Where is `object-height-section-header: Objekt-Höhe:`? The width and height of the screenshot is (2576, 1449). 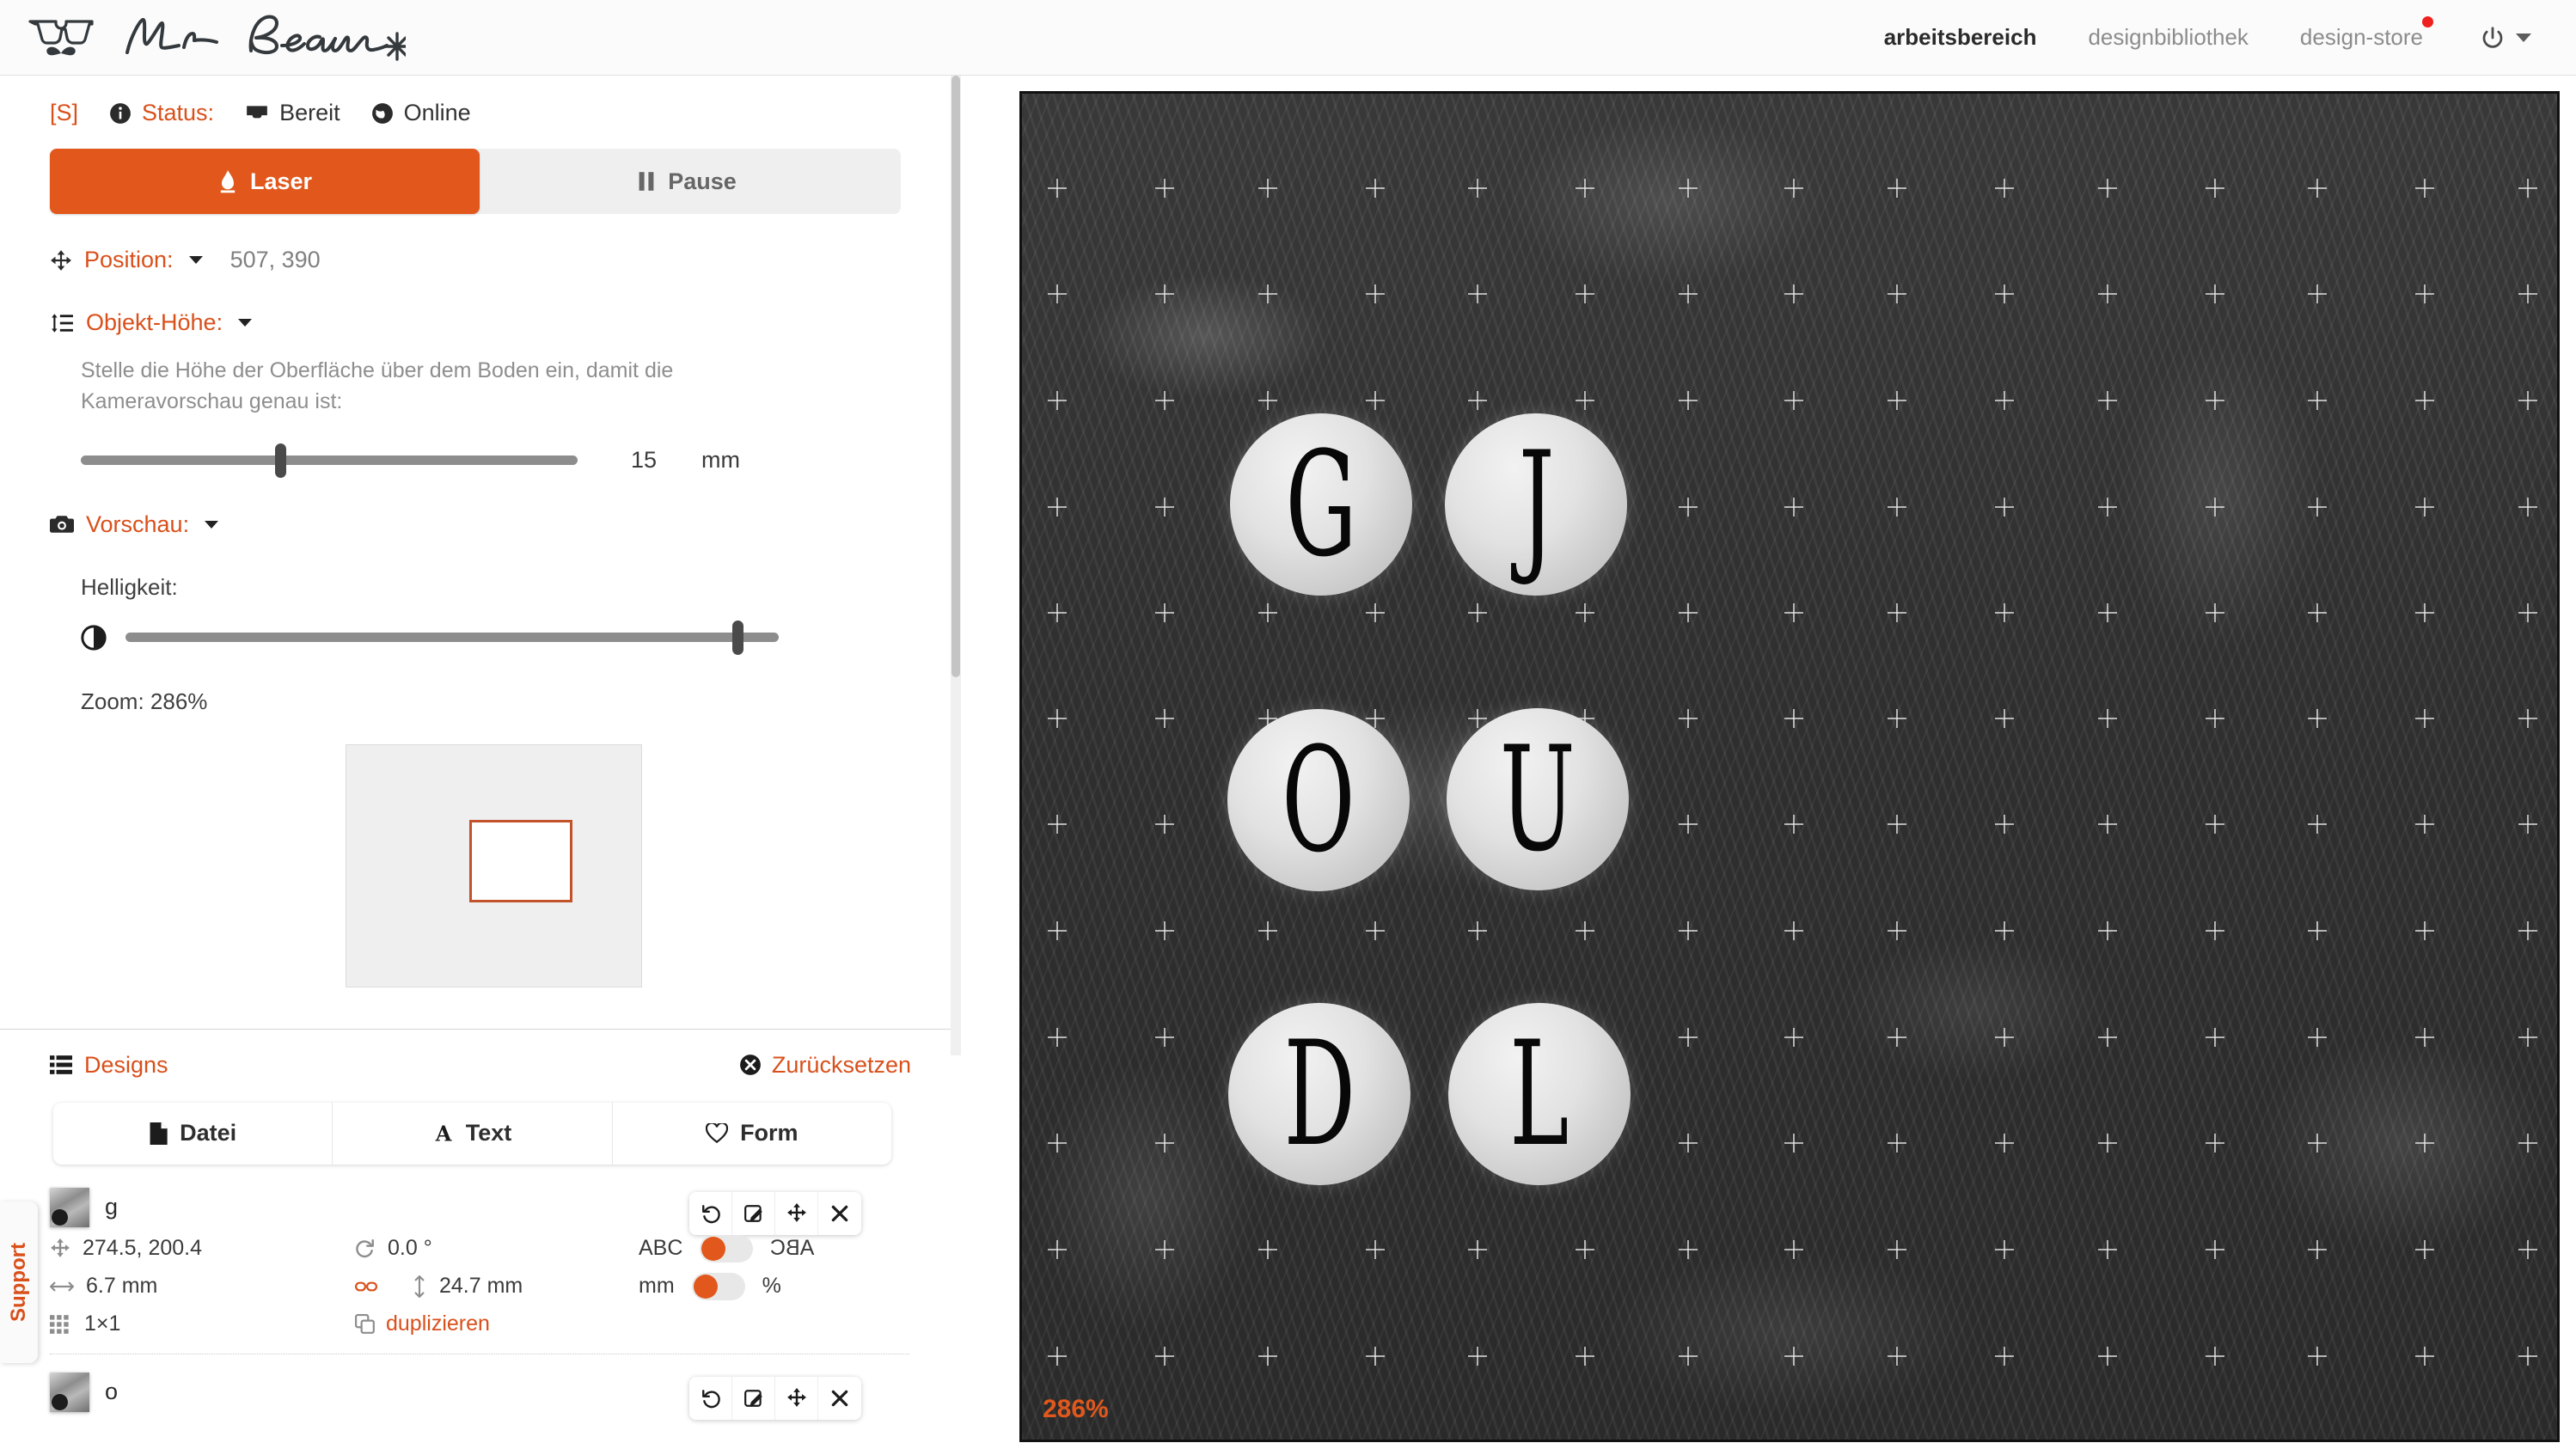
object-height-section-header: Objekt-Höhe: is located at coordinates (480, 322).